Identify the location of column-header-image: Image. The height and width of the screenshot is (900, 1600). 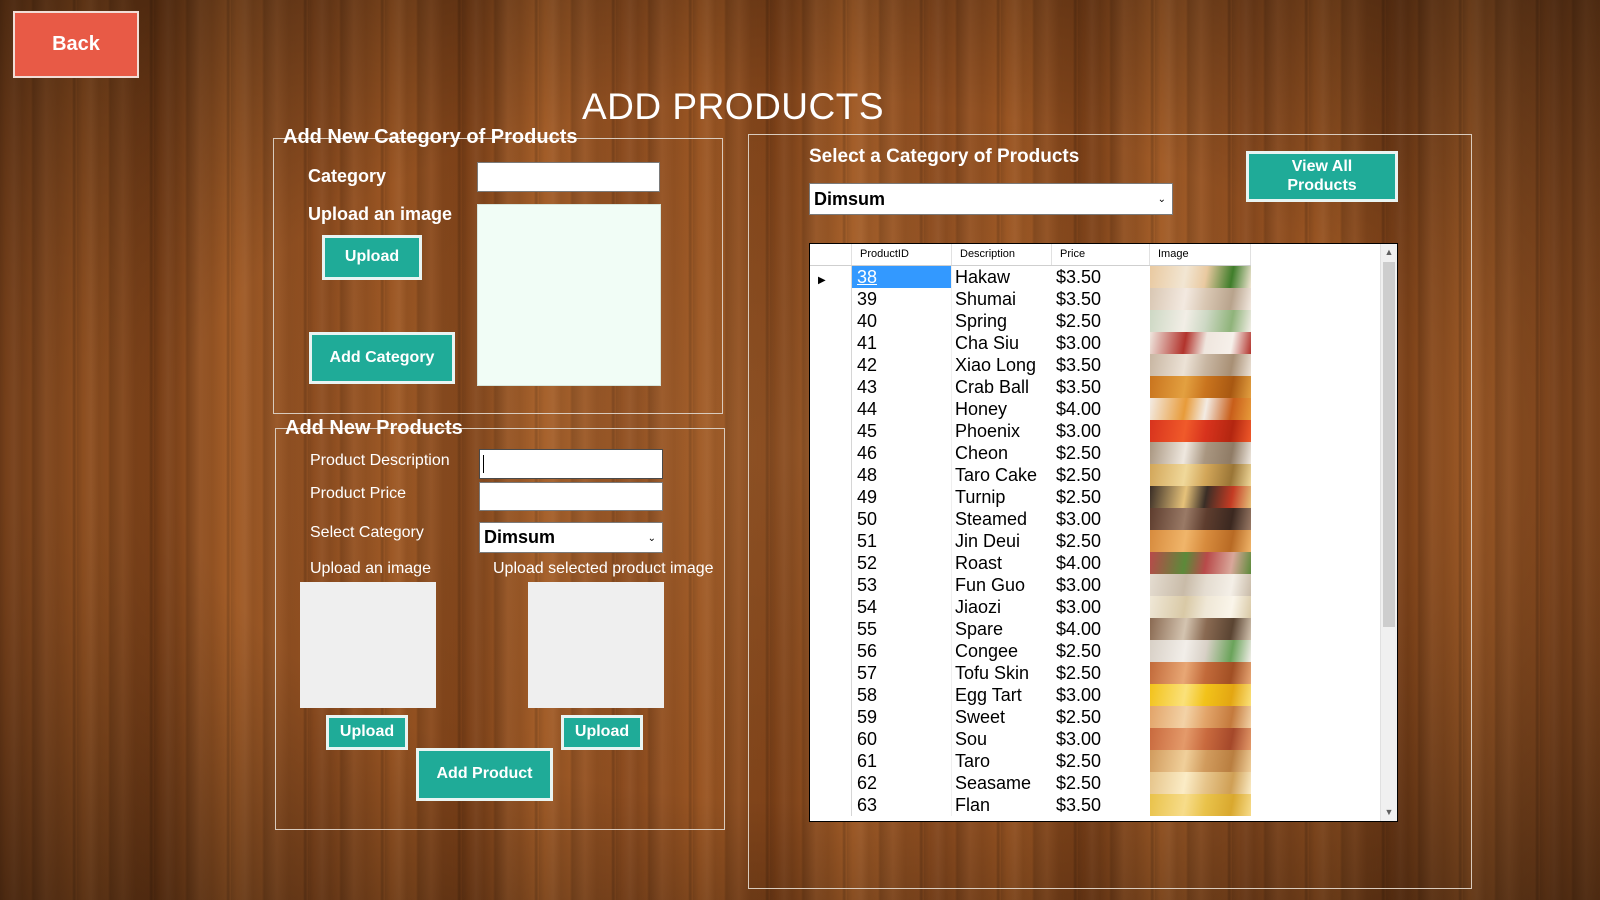
(1200, 254).